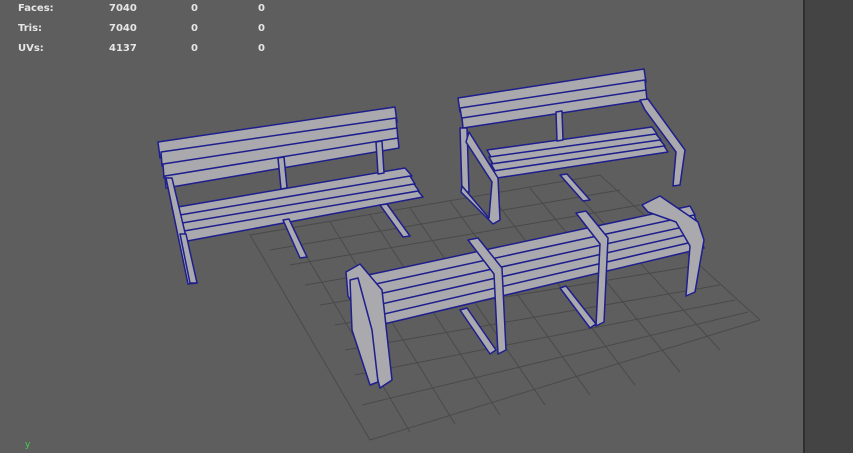 The width and height of the screenshot is (853, 453). What do you see at coordinates (828, 226) in the screenshot?
I see `right-side-panel` at bounding box center [828, 226].